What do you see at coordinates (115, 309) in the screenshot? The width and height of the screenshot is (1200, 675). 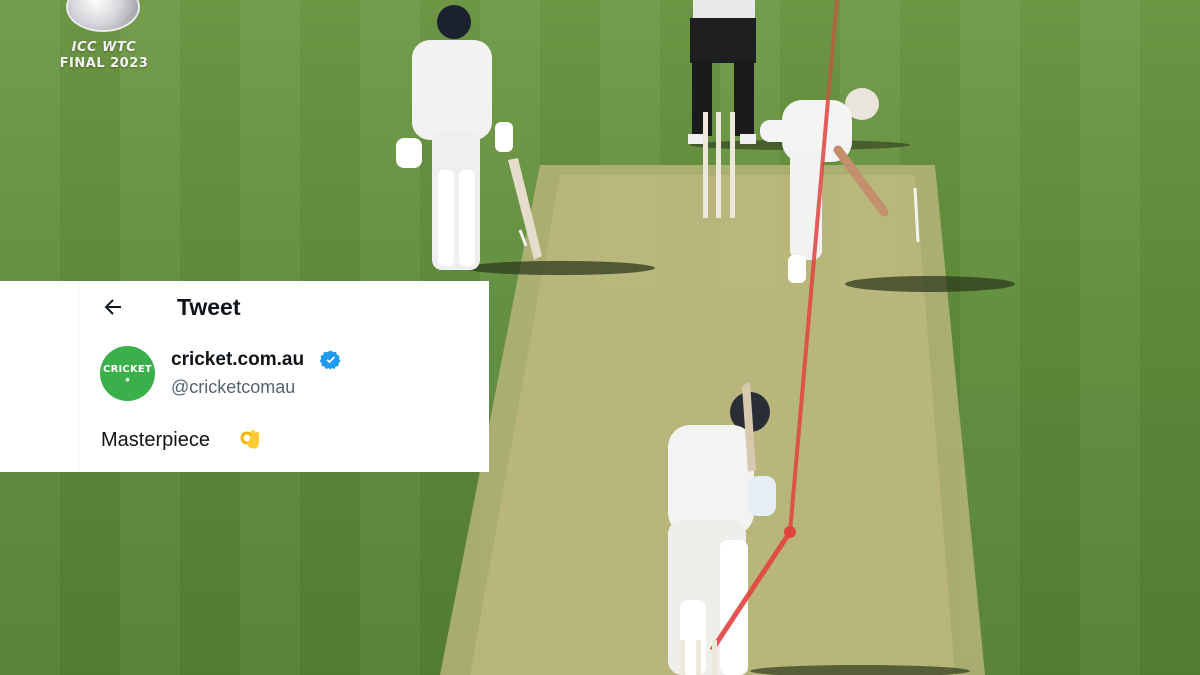 I see `arrow-left-icon` at bounding box center [115, 309].